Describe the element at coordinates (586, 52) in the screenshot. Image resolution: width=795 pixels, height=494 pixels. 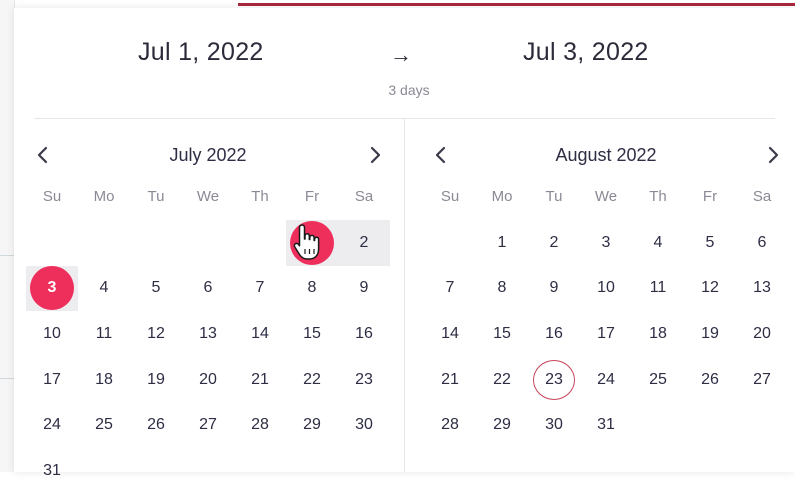
I see `range-end-date: Jul 3, 2022` at that location.